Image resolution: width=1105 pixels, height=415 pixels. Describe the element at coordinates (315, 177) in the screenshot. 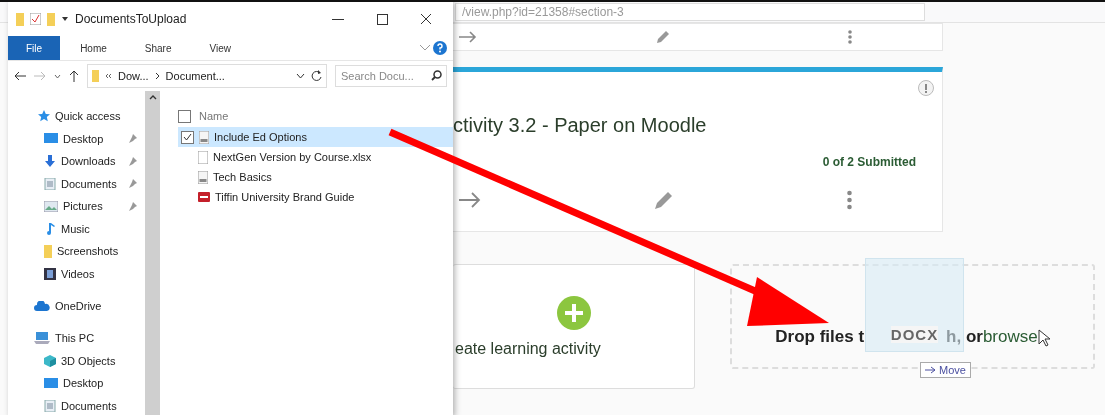

I see `file-row: Tech Basics` at that location.